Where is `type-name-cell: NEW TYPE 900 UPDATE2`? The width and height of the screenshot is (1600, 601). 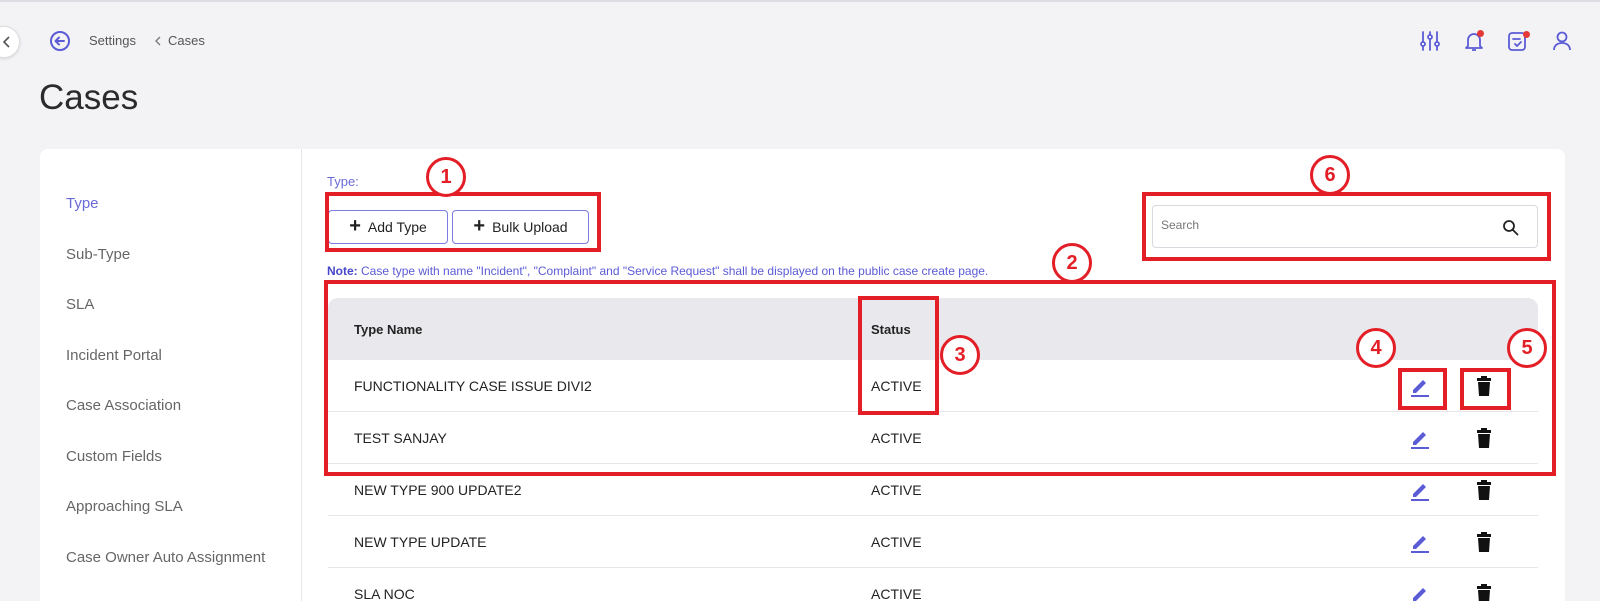 type-name-cell: NEW TYPE 900 UPDATE2 is located at coordinates (438, 490).